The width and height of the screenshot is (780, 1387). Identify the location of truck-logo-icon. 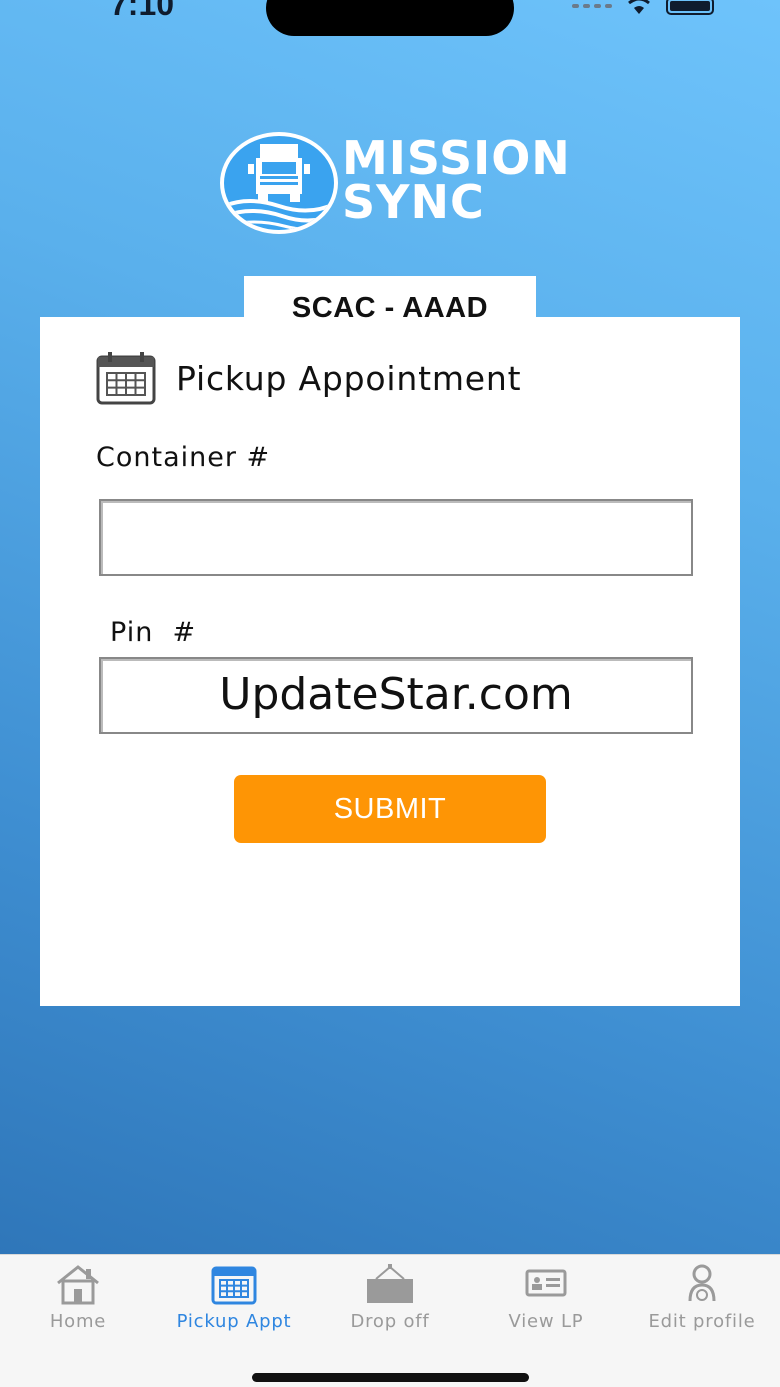
(279, 183).